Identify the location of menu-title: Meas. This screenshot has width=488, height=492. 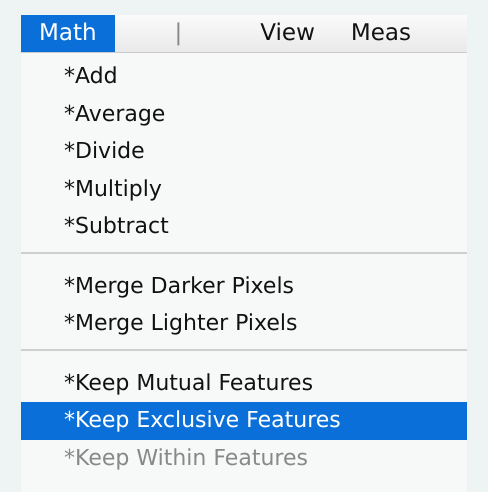
(380, 33).